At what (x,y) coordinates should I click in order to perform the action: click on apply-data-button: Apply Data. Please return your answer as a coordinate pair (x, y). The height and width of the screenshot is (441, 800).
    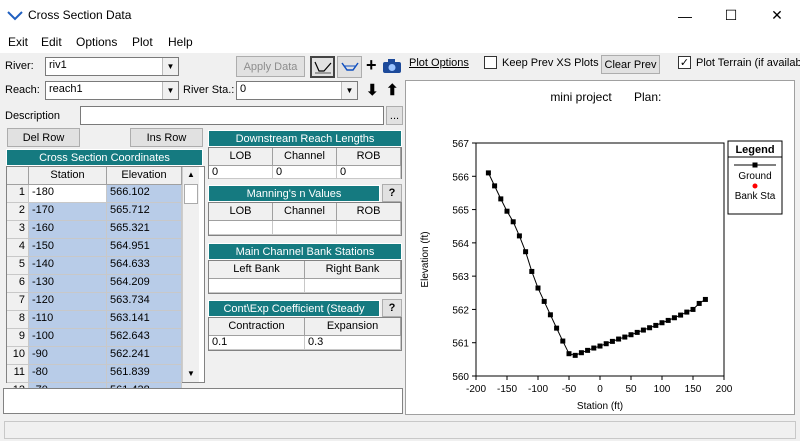
    Looking at the image, I should click on (270, 66).